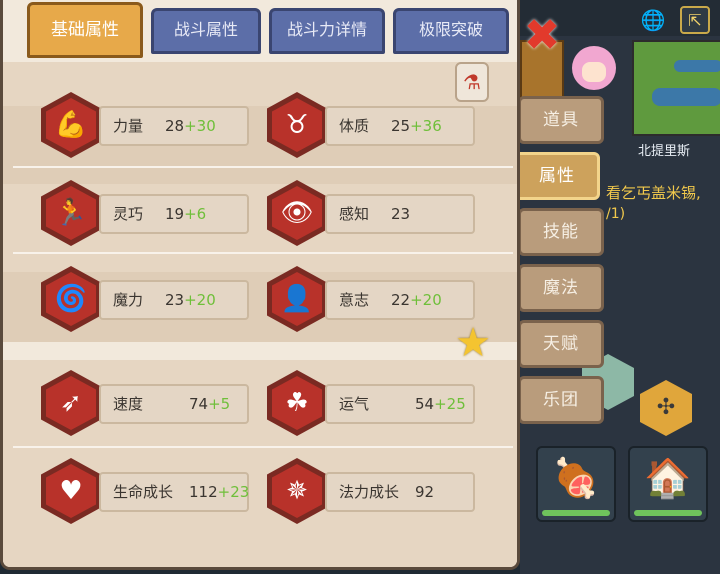  What do you see at coordinates (195, 214) in the screenshot?
I see `stat-bonus-value: +6` at bounding box center [195, 214].